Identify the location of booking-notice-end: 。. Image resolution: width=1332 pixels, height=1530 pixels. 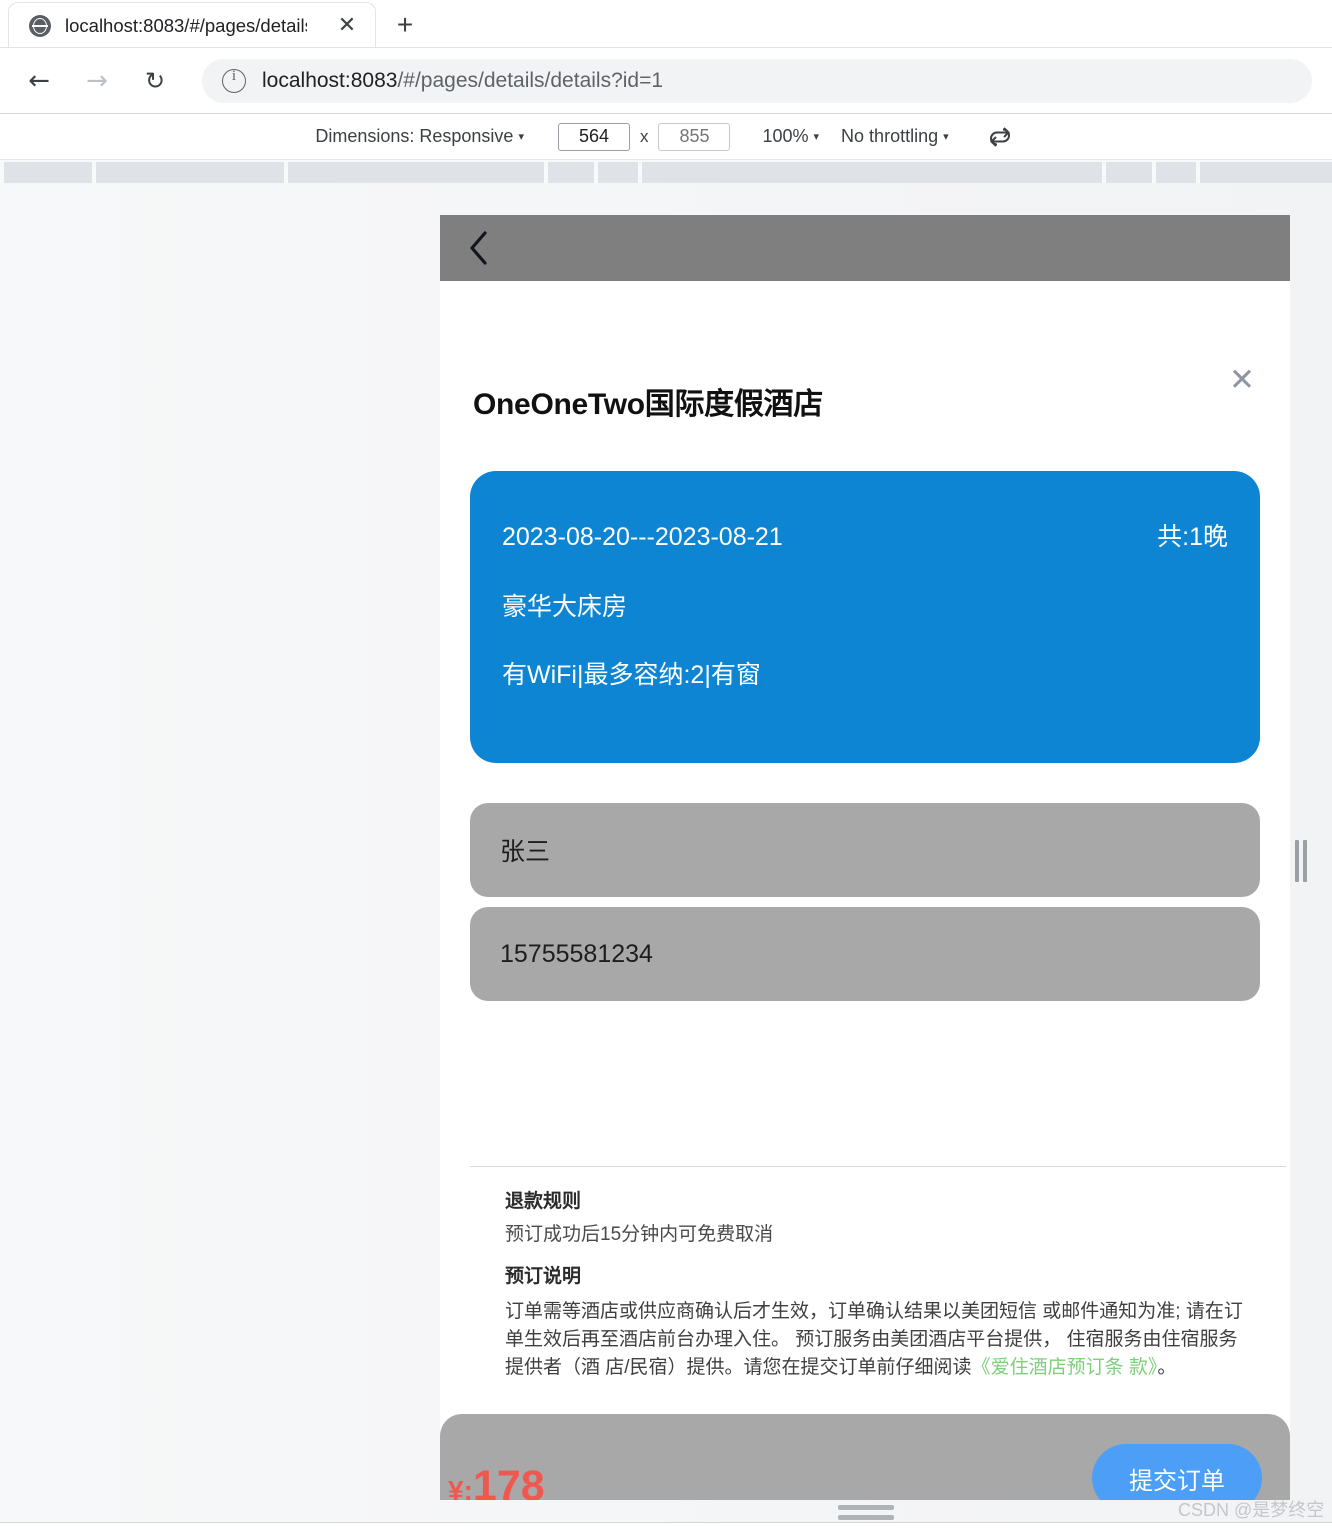
(1167, 1367).